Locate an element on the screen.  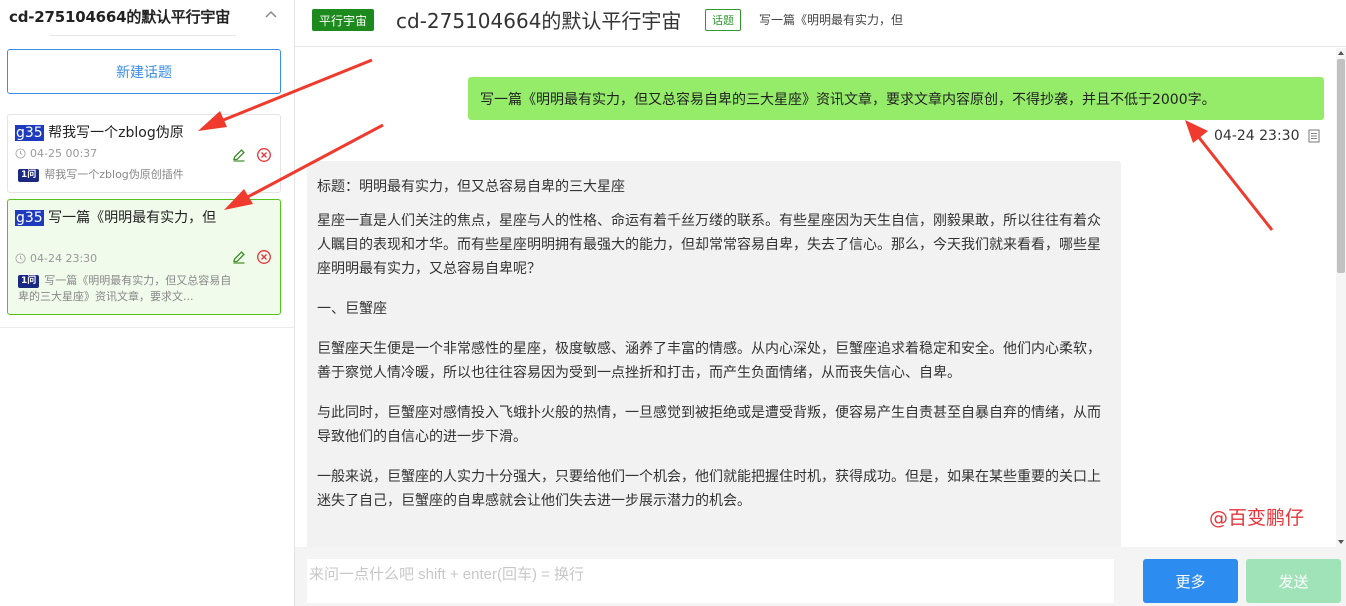
more-button: 更多 is located at coordinates (1190, 581).